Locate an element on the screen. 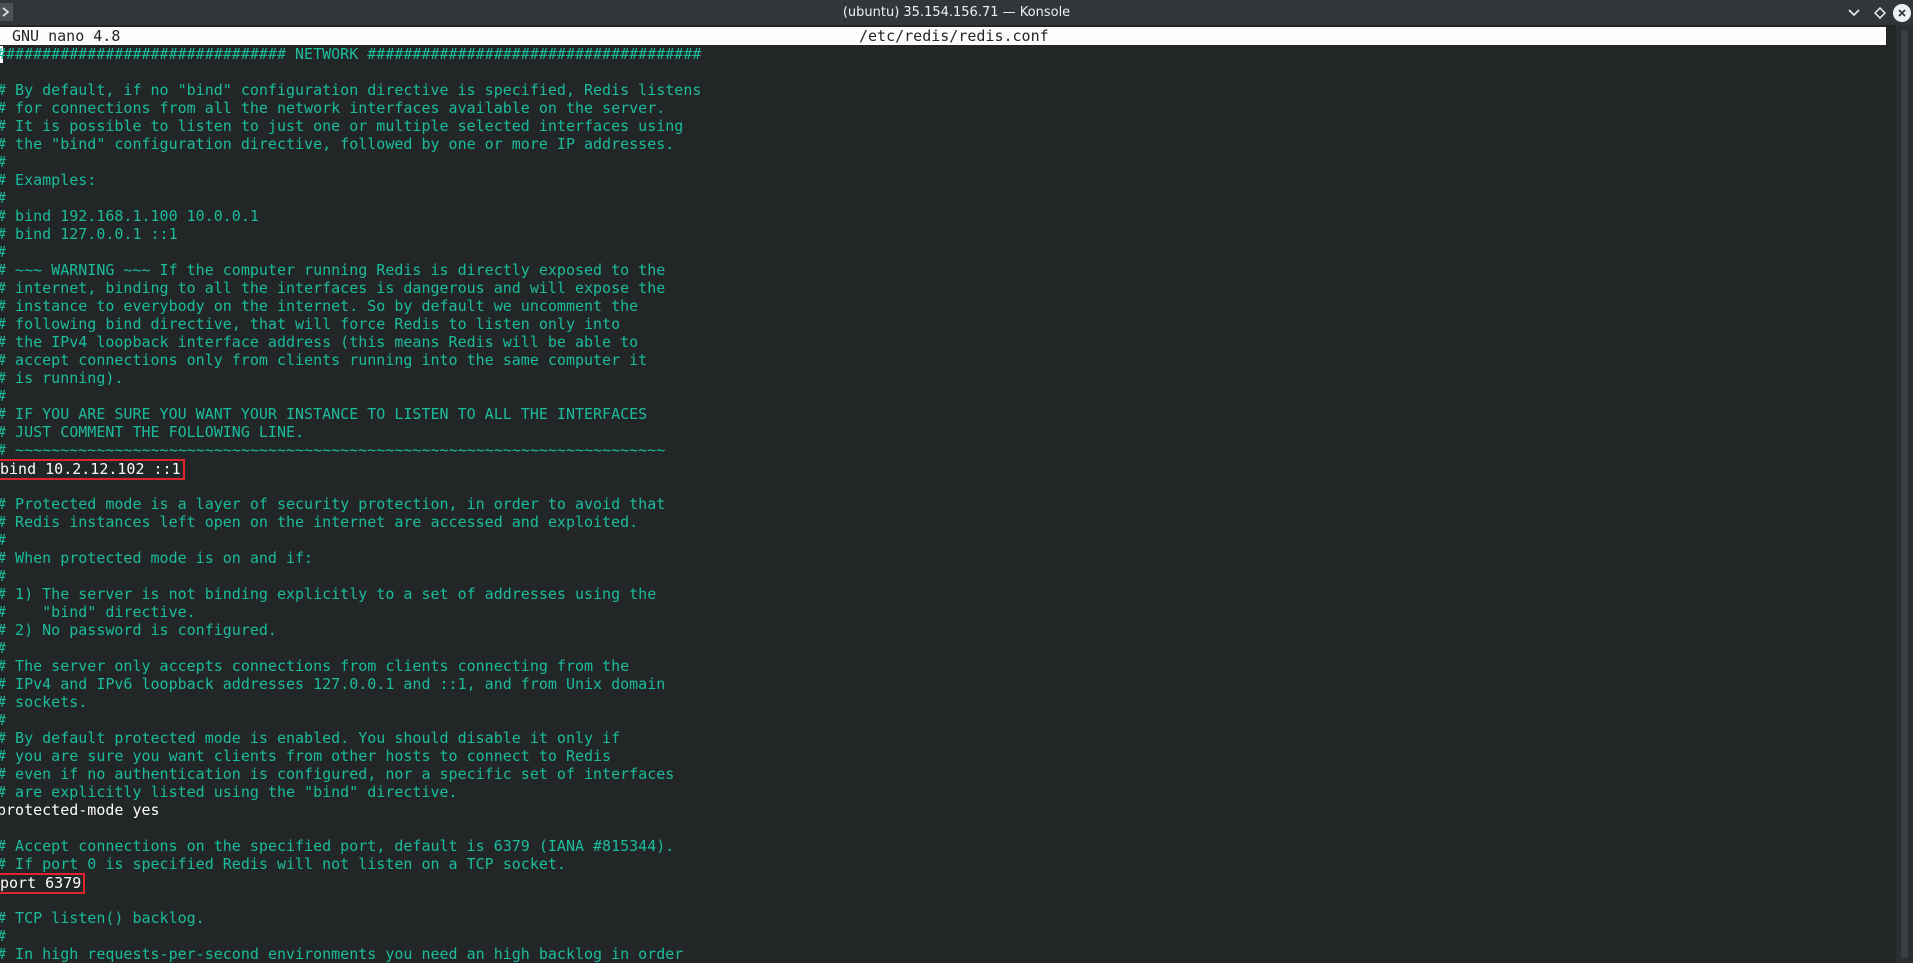 The width and height of the screenshot is (1913, 963). highlighted-config-line: port 6379 is located at coordinates (43, 883).